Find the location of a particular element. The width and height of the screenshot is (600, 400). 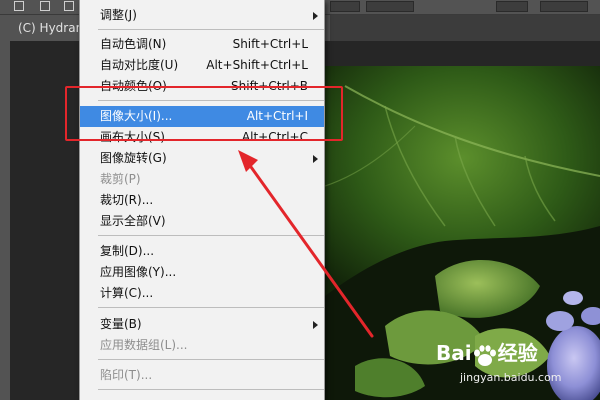

watermark-brand-right: 经验 is located at coordinates (517, 353).